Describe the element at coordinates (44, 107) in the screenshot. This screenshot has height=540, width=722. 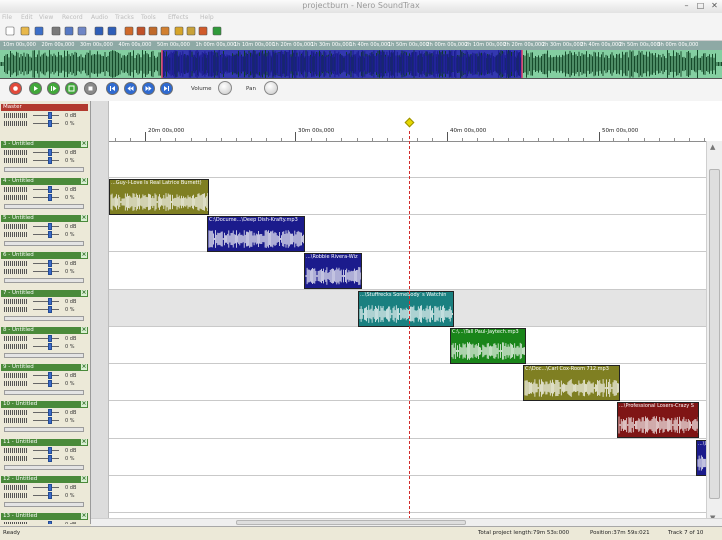
I see `track-header: Master` at that location.